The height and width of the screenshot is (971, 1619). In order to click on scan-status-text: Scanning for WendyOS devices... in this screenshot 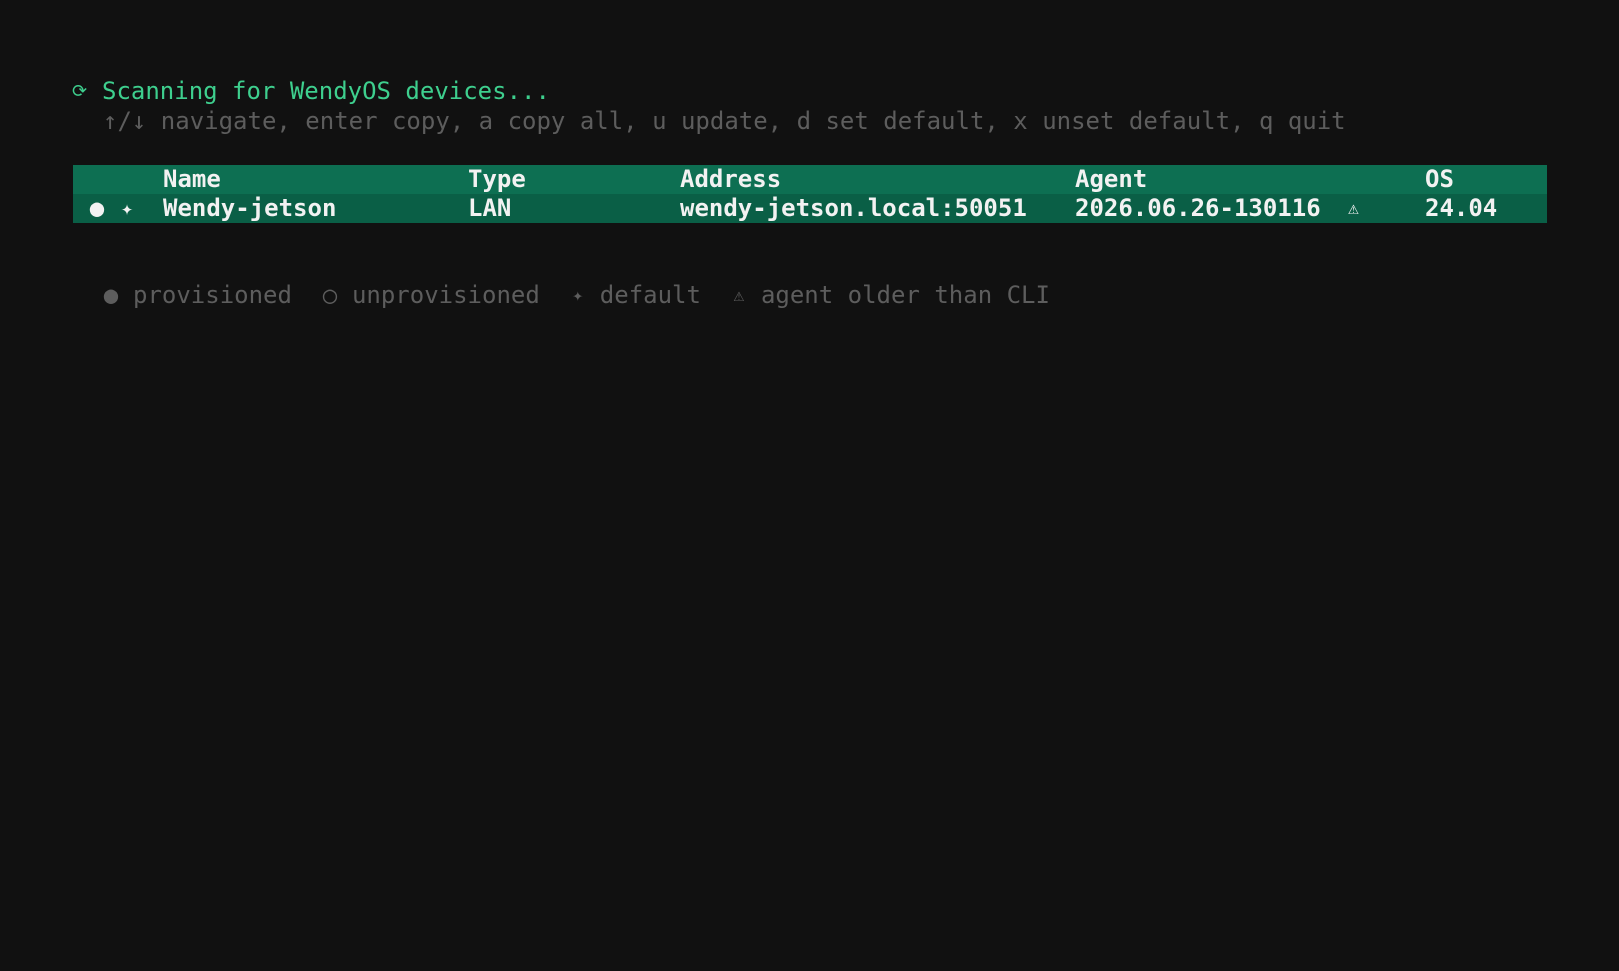, I will do `click(326, 91)`.